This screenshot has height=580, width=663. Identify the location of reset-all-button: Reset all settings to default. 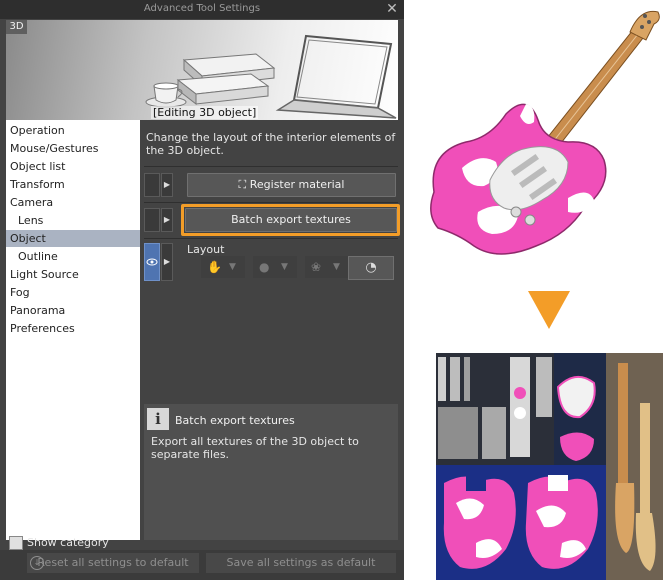
(113, 563).